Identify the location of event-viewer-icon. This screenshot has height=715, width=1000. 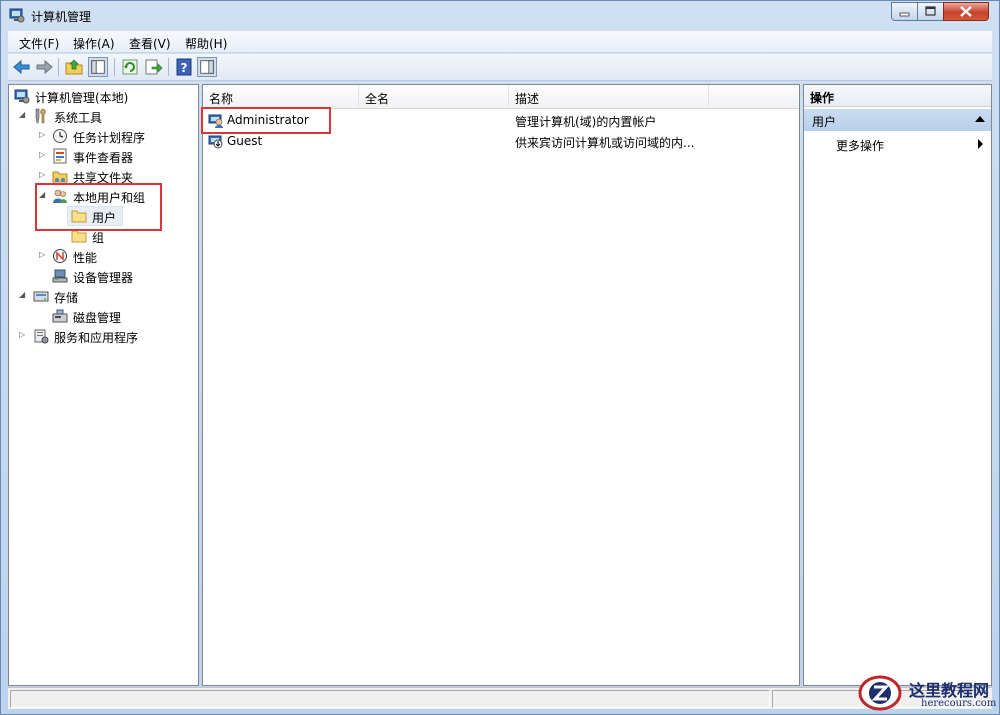
(60, 156).